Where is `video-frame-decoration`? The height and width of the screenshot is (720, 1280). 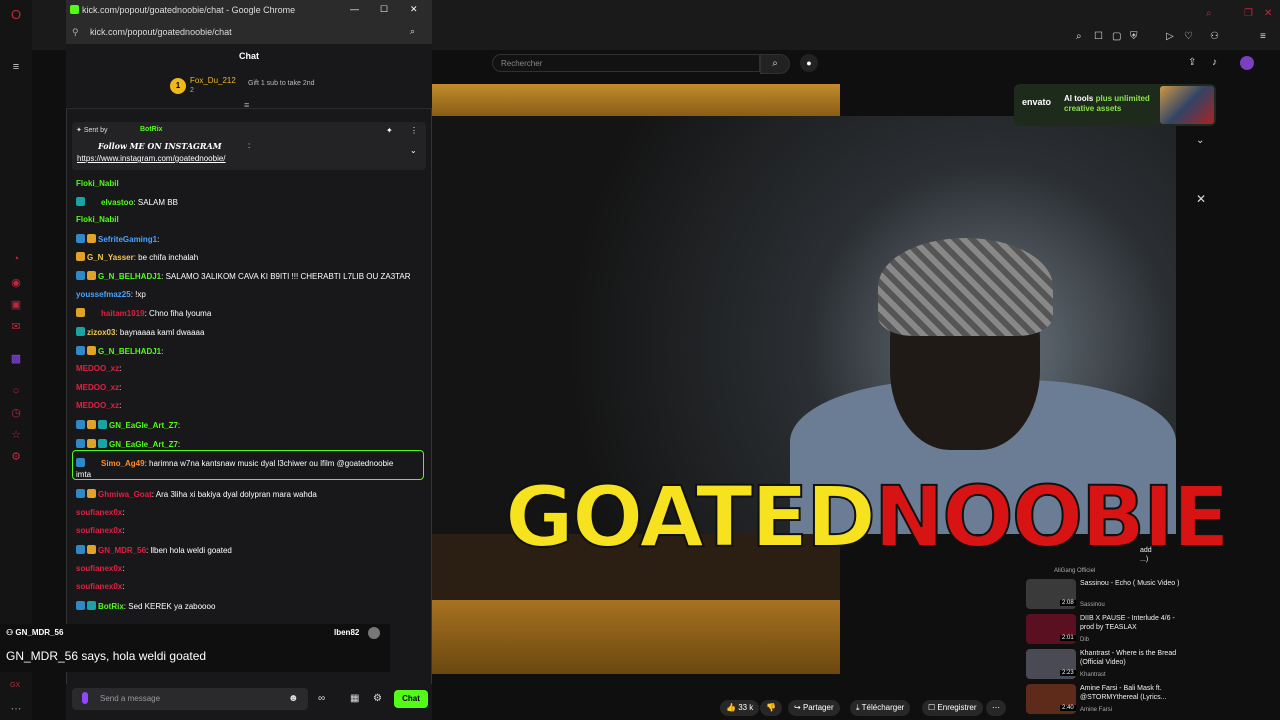 video-frame-decoration is located at coordinates (636, 100).